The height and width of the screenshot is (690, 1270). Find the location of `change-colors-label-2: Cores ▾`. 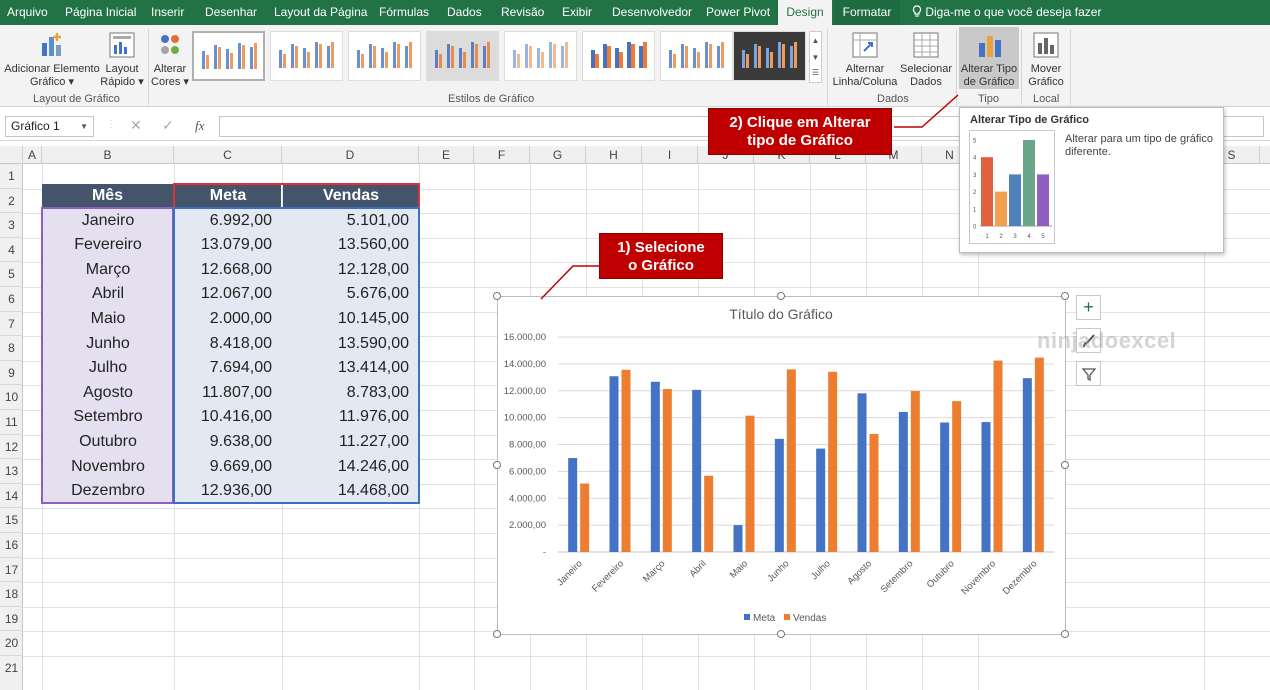

change-colors-label-2: Cores ▾ is located at coordinates (170, 82).